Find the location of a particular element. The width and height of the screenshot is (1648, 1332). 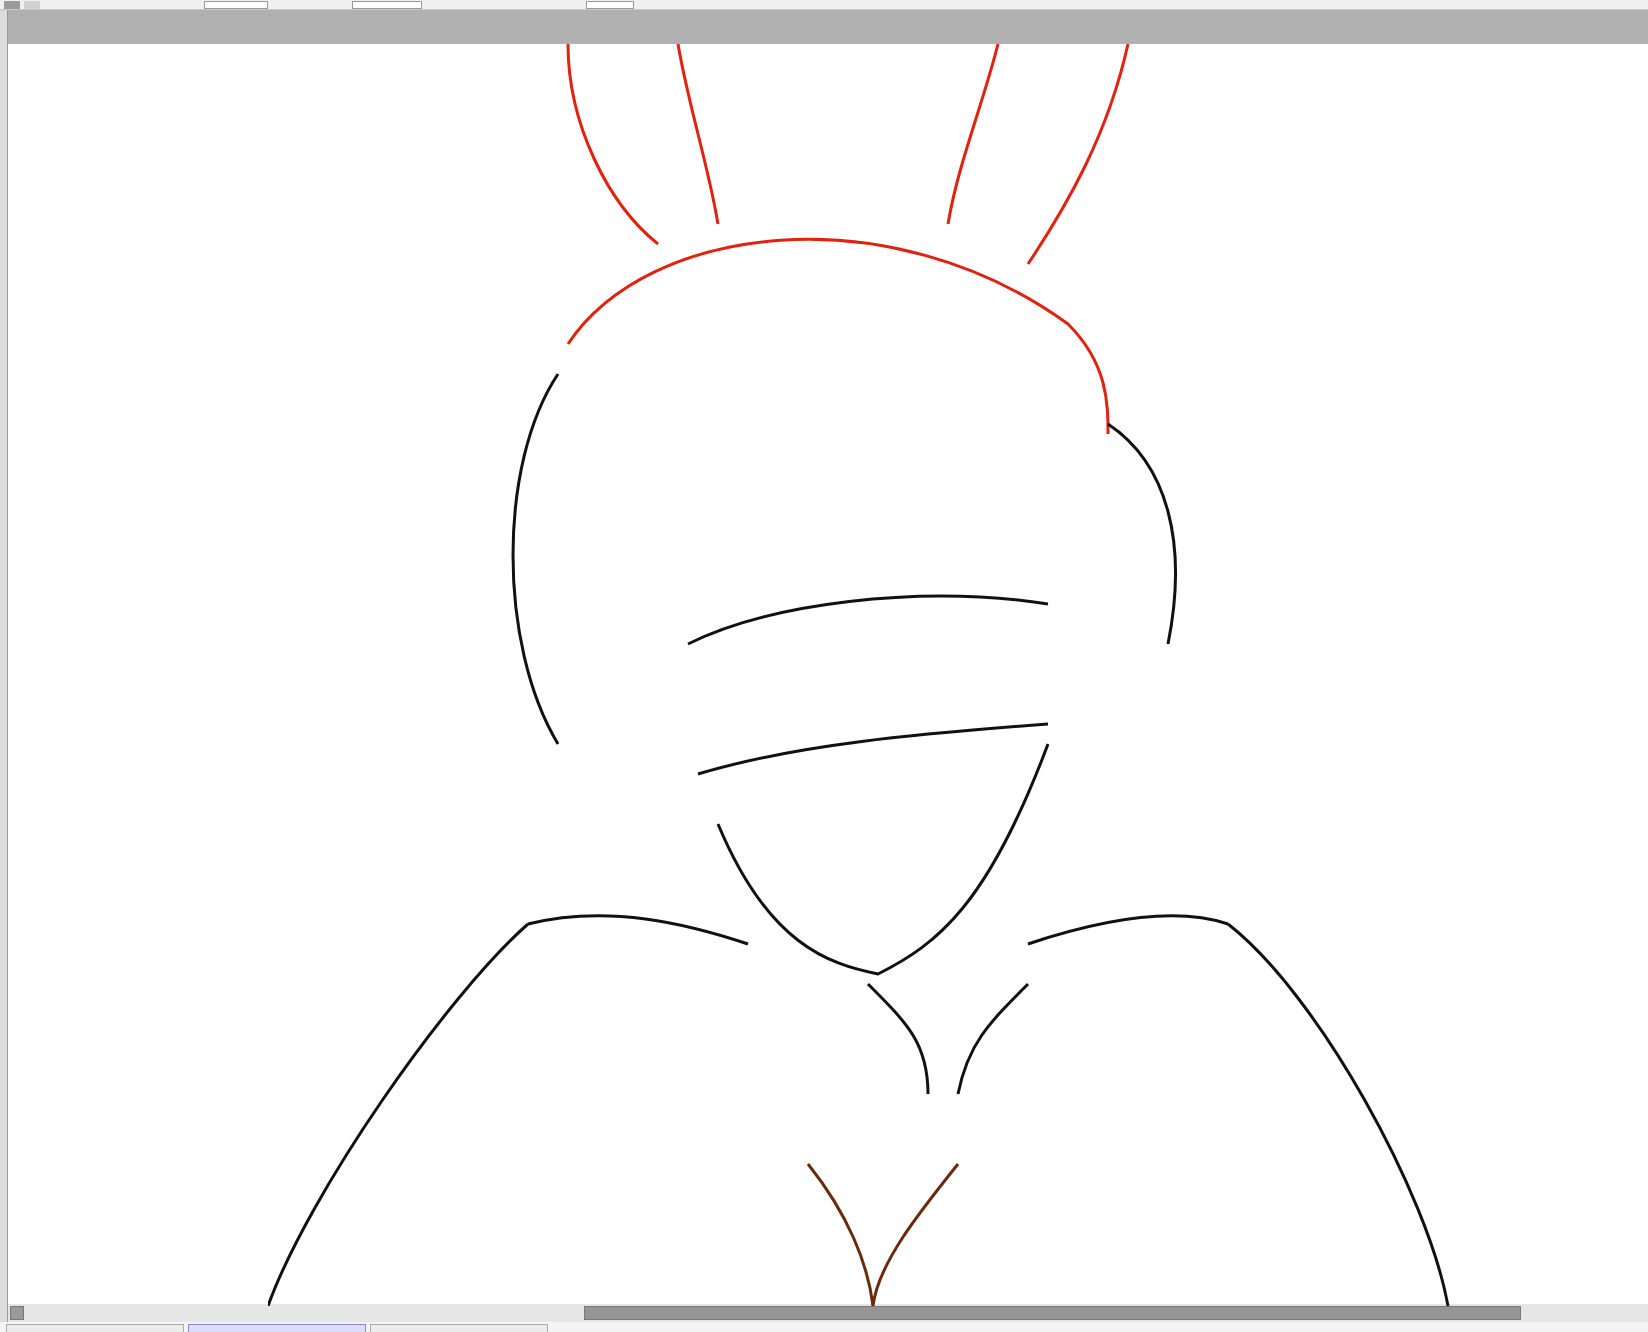

scrollbar-thumb is located at coordinates (1052, 1313).